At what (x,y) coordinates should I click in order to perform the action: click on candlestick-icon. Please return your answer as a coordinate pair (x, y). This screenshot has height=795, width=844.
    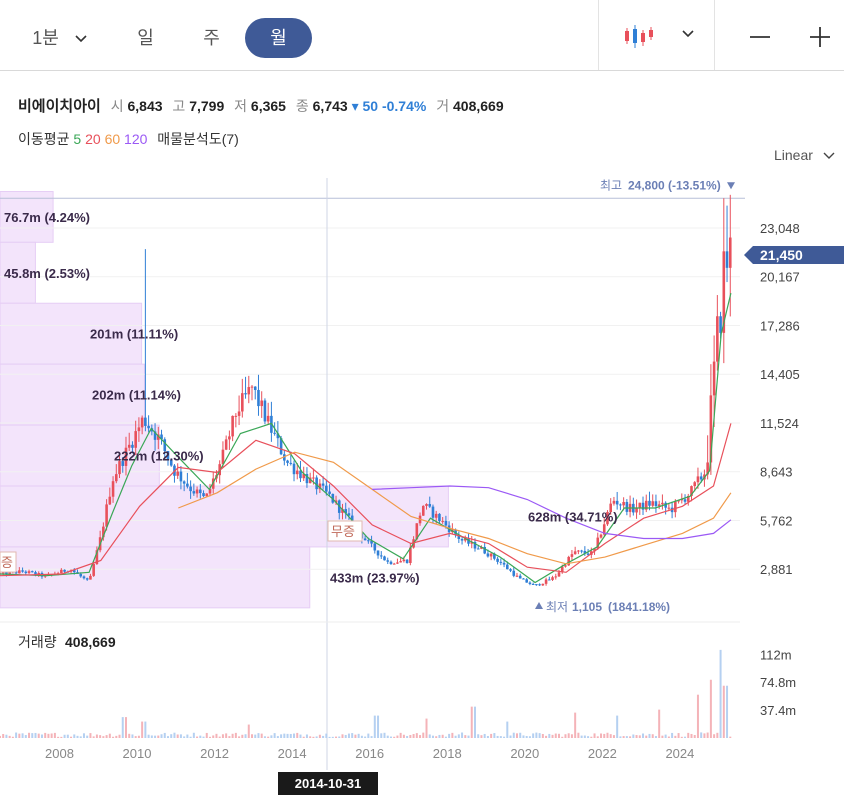
    Looking at the image, I should click on (640, 36).